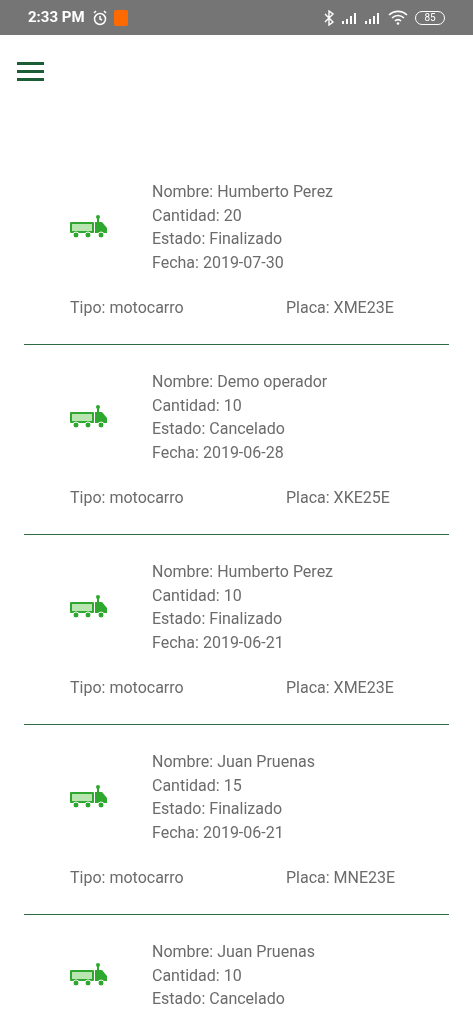 This screenshot has height=1024, width=473. Describe the element at coordinates (30, 71) in the screenshot. I see `menu-button` at that location.